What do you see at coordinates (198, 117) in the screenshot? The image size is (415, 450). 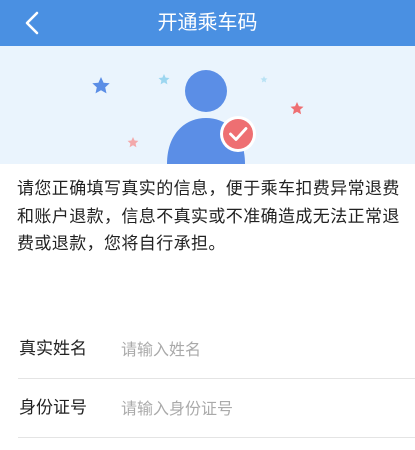 I see `hero-illustration` at bounding box center [198, 117].